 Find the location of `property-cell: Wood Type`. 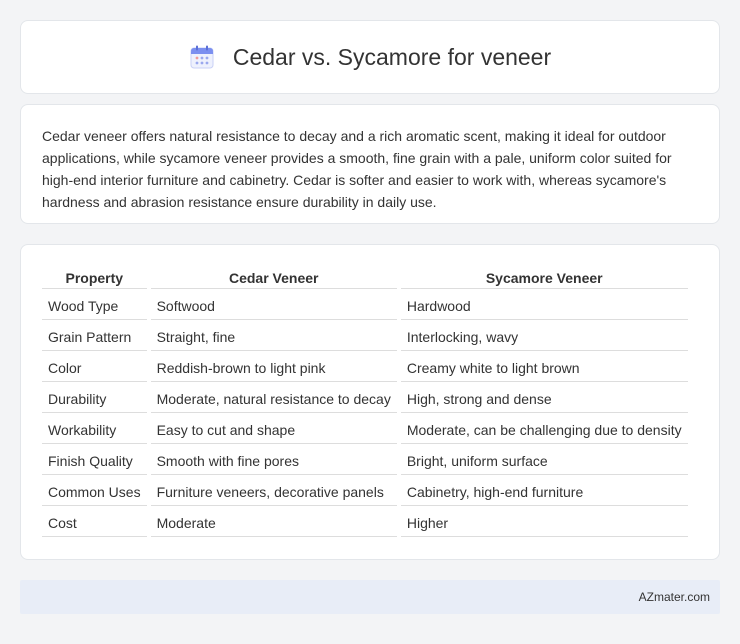

property-cell: Wood Type is located at coordinates (94, 304).